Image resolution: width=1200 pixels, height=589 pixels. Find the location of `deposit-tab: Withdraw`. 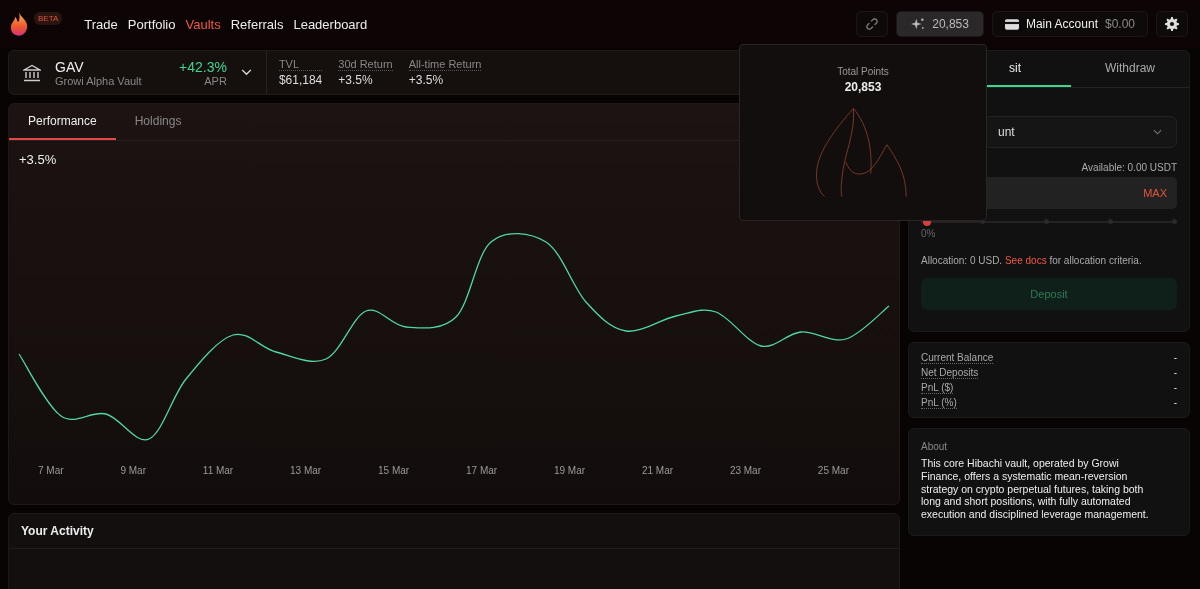

deposit-tab: Withdraw is located at coordinates (1130, 69).